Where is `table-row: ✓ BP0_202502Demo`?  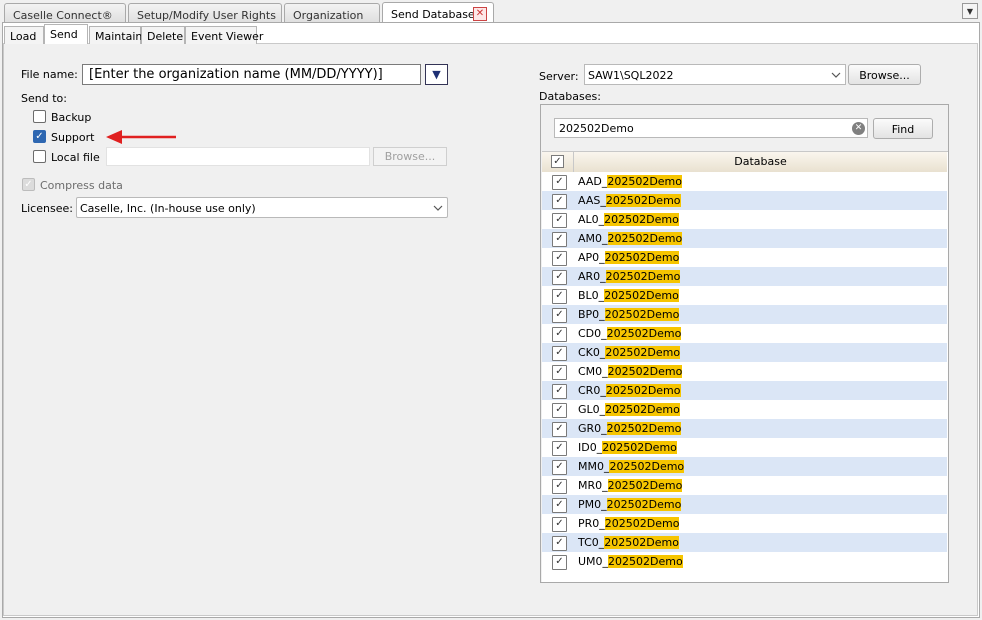
table-row: ✓ BP0_202502Demo is located at coordinates (744, 314).